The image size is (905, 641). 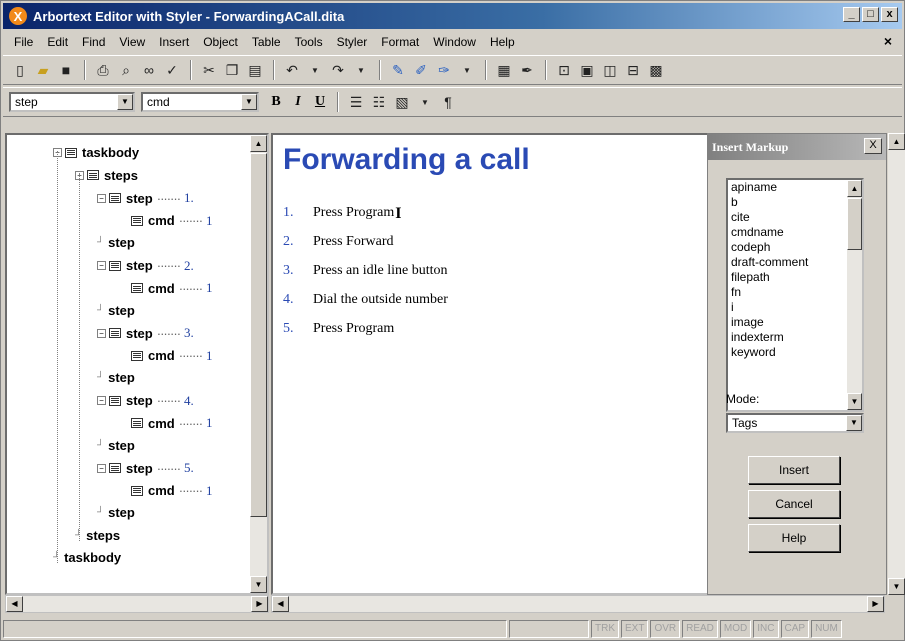 What do you see at coordinates (315, 70) in the screenshot?
I see `undo-dropdown-icon: ▼` at bounding box center [315, 70].